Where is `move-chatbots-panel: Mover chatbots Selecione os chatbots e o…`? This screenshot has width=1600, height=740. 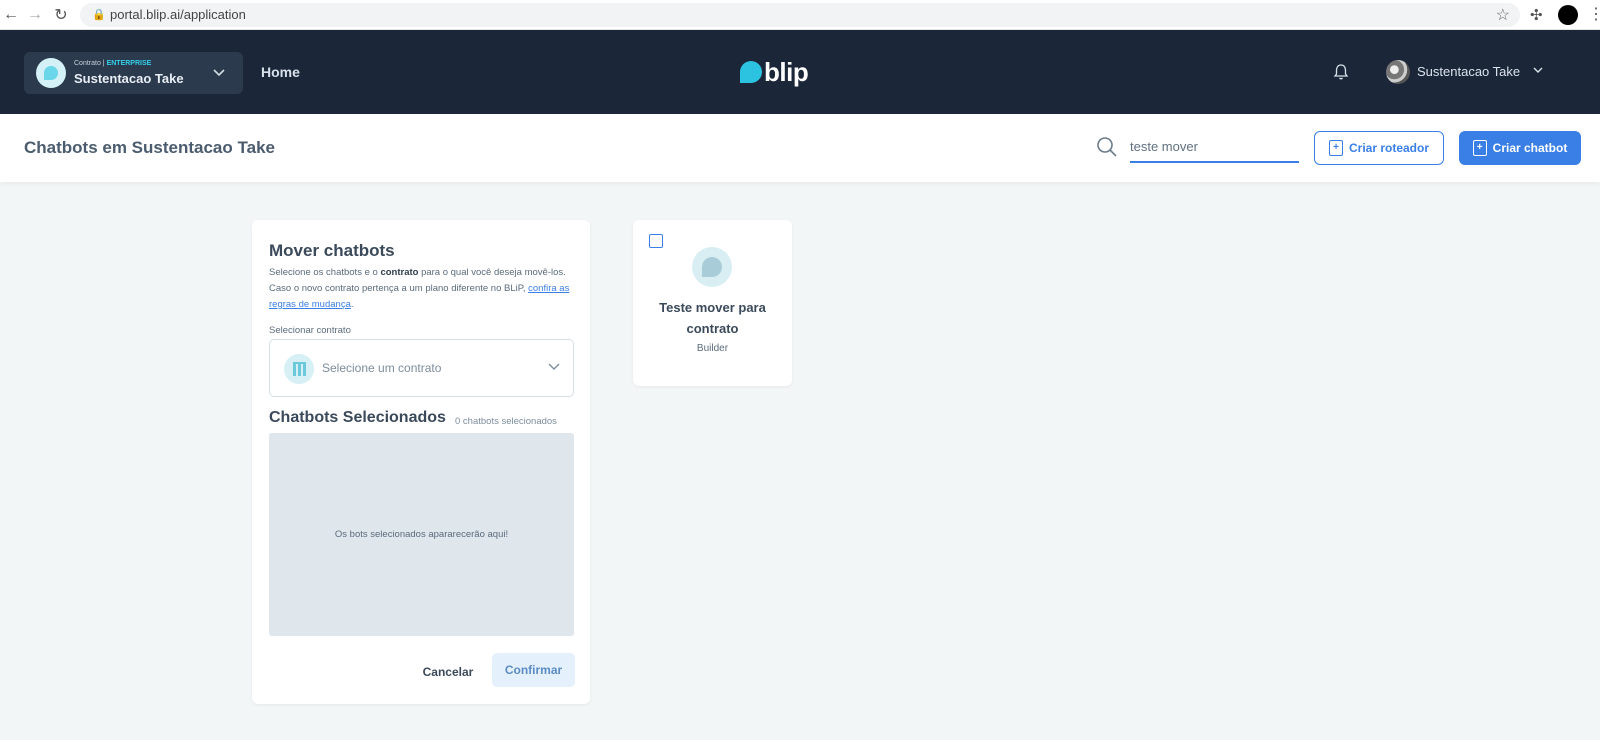
move-chatbots-panel: Mover chatbots Selecione os chatbots e o… is located at coordinates (421, 462).